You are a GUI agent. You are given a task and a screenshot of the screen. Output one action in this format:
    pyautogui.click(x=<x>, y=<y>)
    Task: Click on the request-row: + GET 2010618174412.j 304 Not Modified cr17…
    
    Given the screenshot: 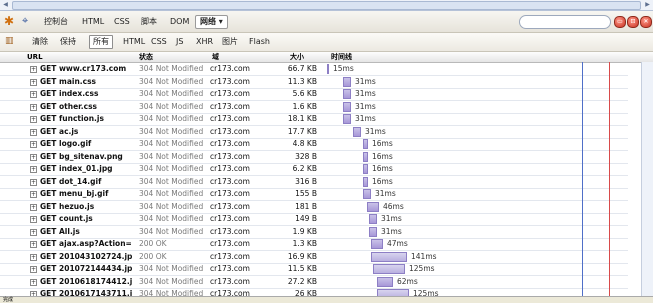 What is the action you would take?
    pyautogui.click(x=314, y=282)
    